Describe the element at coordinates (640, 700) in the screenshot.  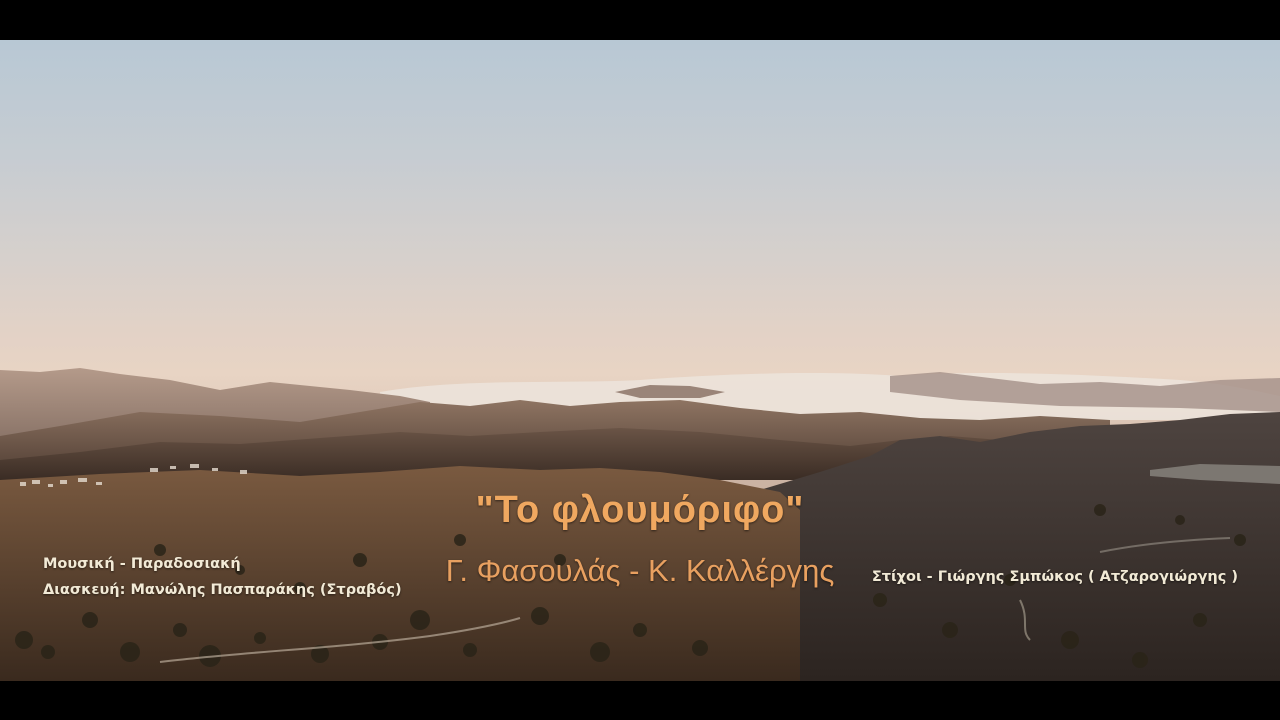
I see `letterbox-bottom` at that location.